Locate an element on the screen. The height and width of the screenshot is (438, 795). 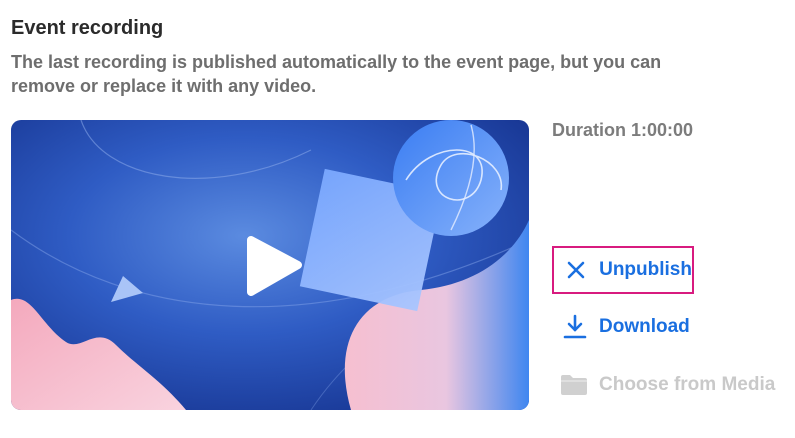
choose-from-media-button: Choose from Media is located at coordinates (667, 385).